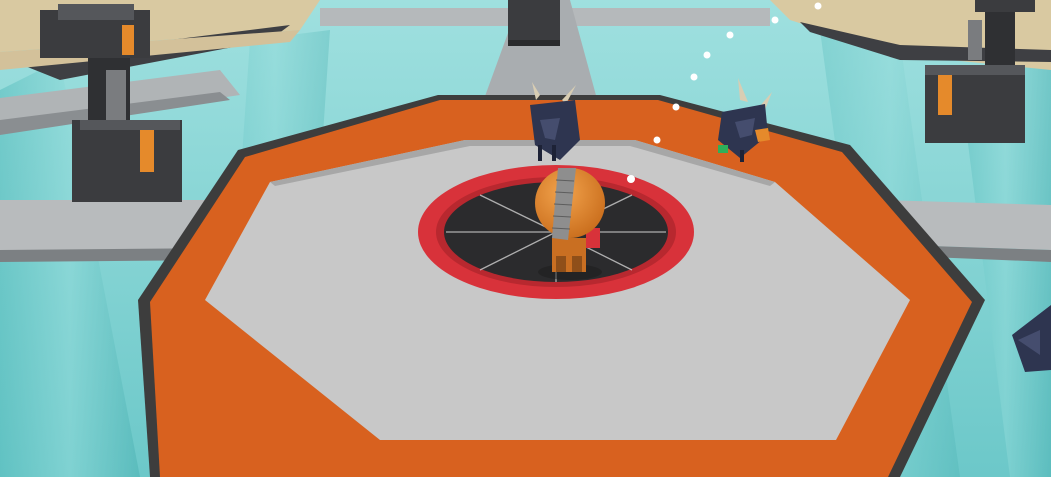 The image size is (1051, 477). Describe the element at coordinates (127, 161) in the screenshot. I see `turret-bottom-left` at that location.